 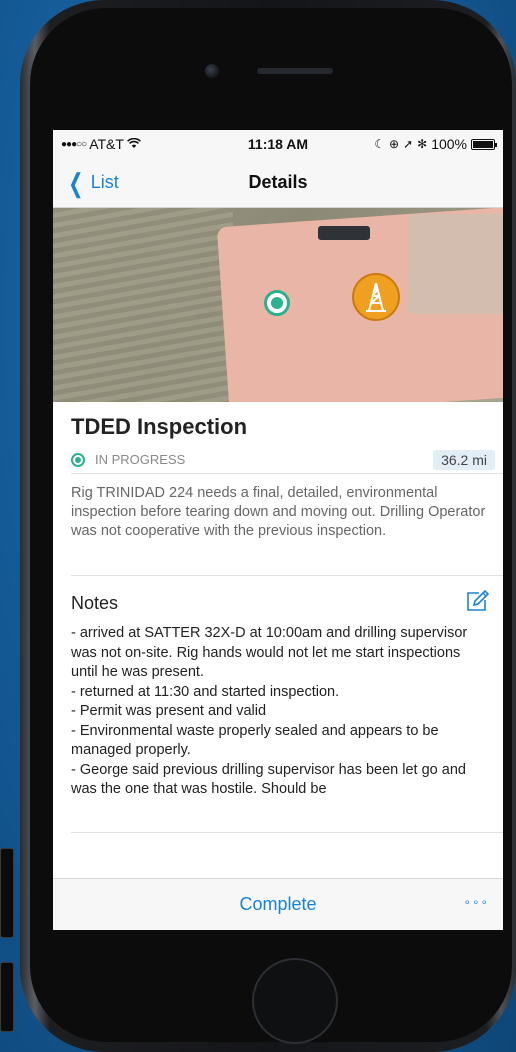 I want to click on rotation-lock-icon: ⊕, so click(x=394, y=144).